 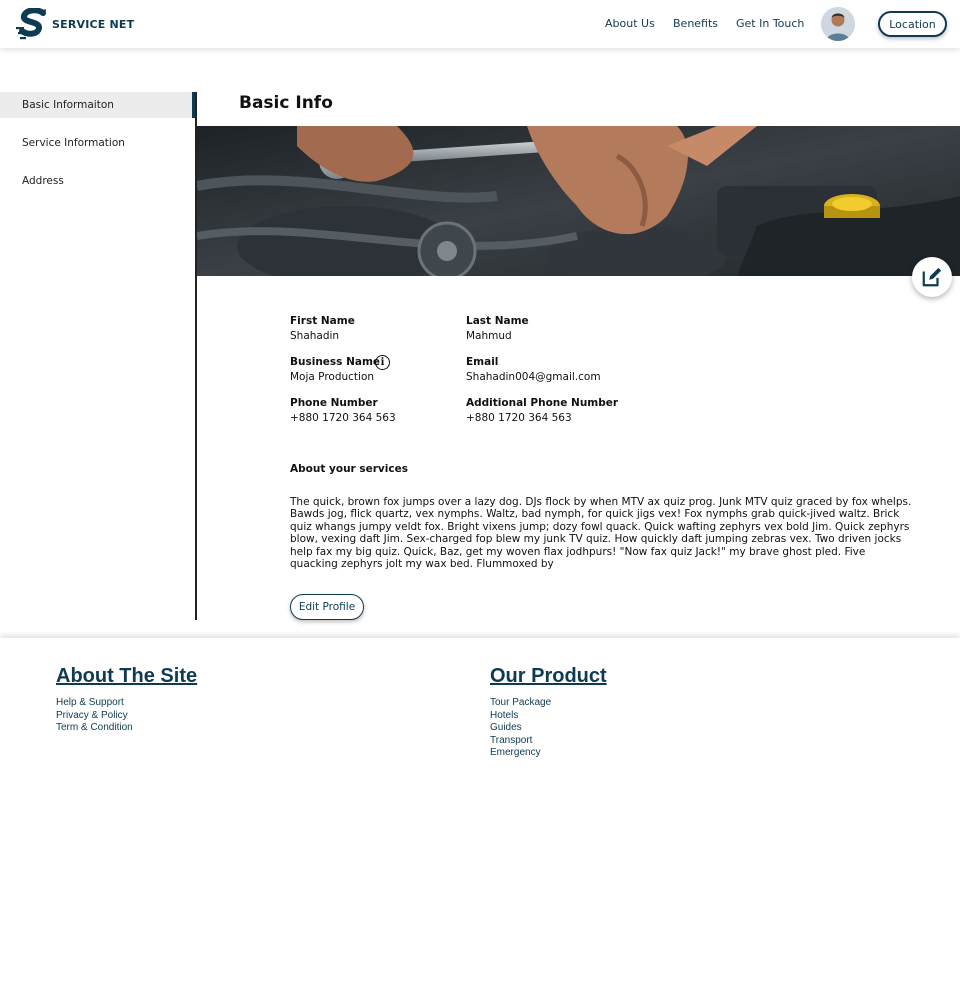 What do you see at coordinates (322, 321) in the screenshot?
I see `first-name-label: First Name` at bounding box center [322, 321].